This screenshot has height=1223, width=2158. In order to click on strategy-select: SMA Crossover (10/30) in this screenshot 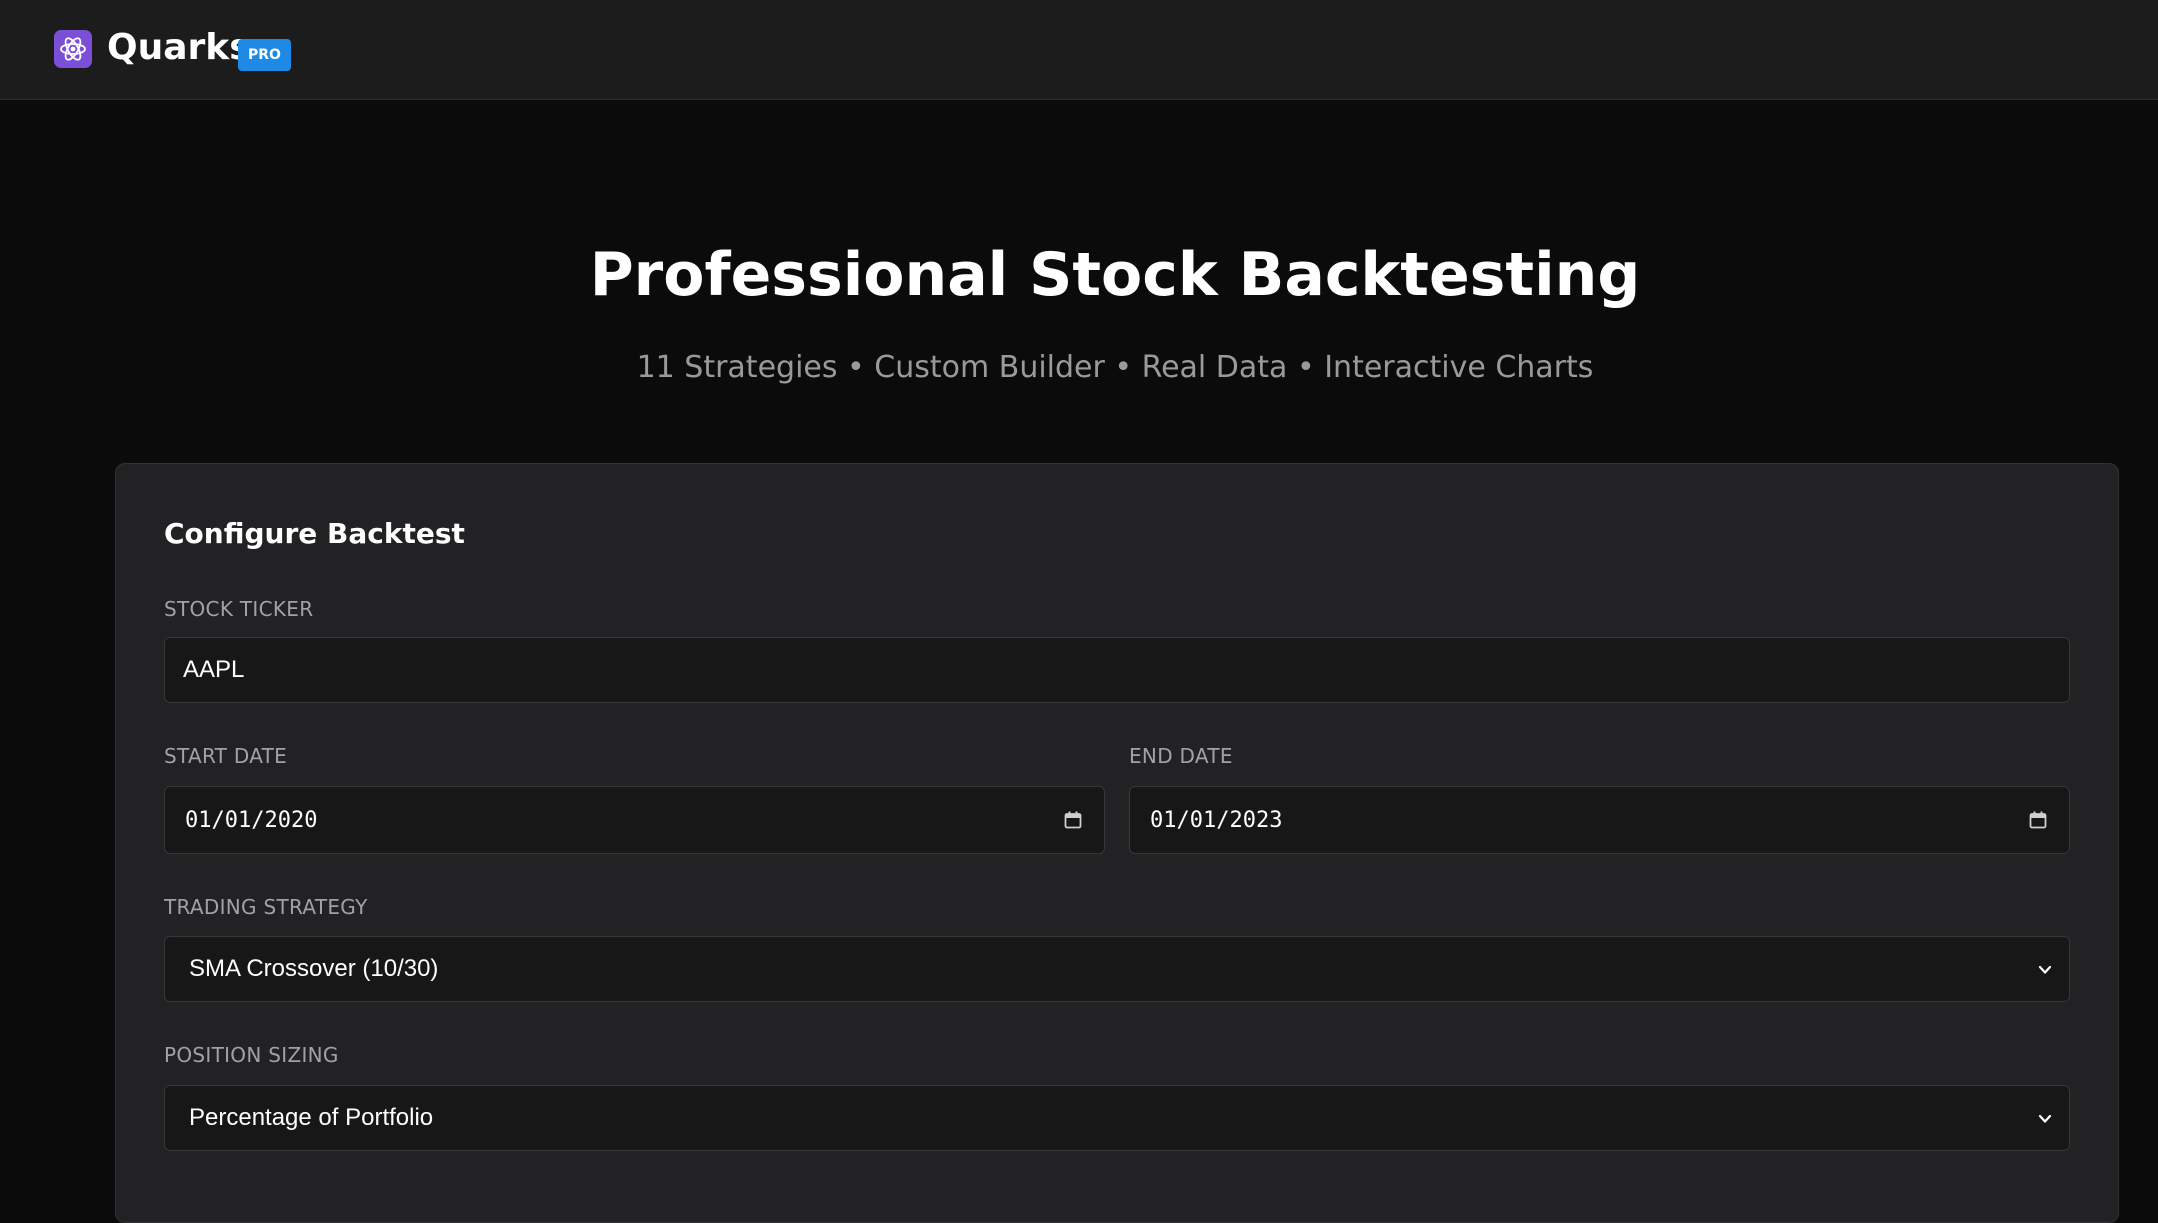, I will do `click(1117, 969)`.